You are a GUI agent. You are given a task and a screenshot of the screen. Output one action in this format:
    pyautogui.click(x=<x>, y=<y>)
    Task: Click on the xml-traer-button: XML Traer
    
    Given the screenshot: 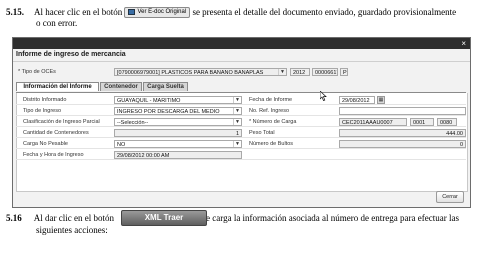 What is the action you would take?
    pyautogui.click(x=164, y=218)
    